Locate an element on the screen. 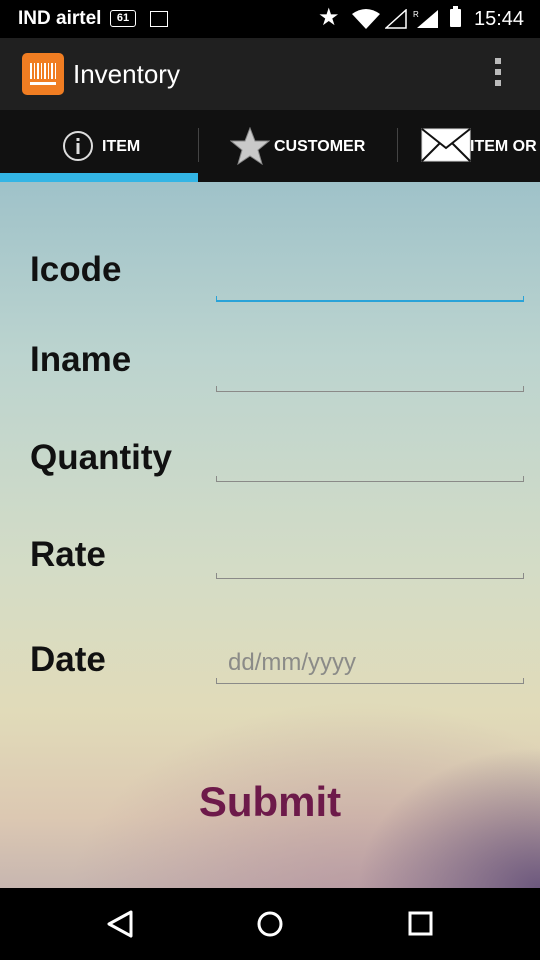 This screenshot has width=540, height=960. rate-field is located at coordinates (372, 559).